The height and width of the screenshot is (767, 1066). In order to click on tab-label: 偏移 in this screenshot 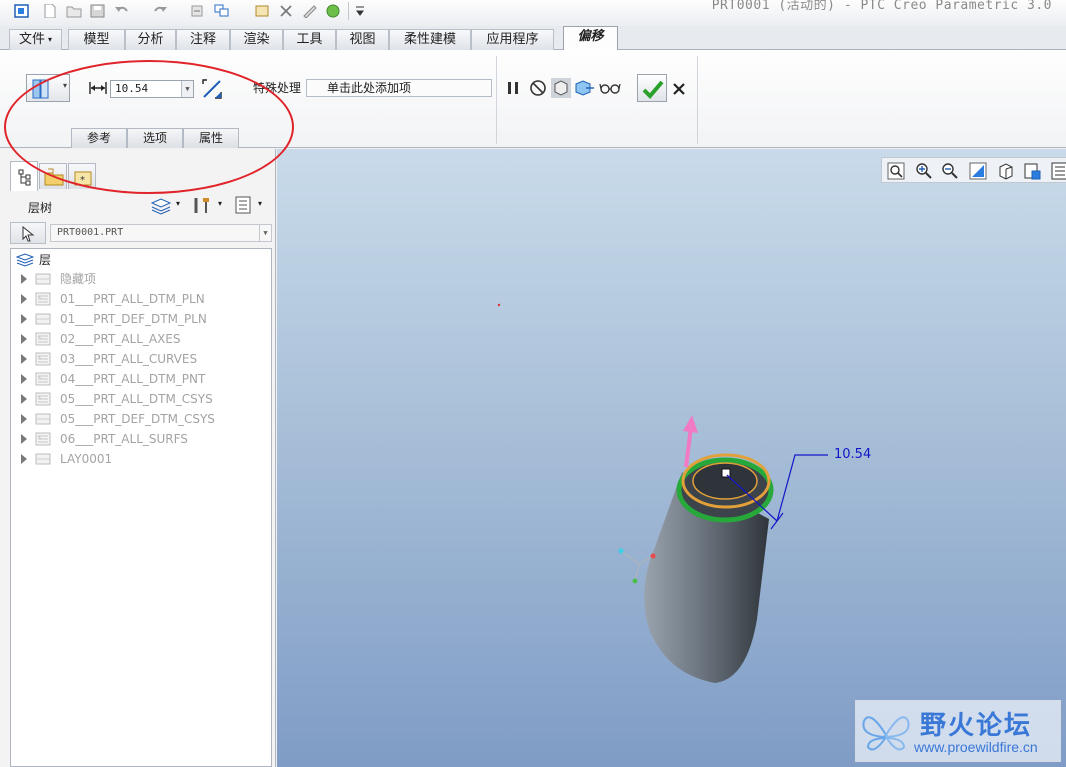, I will do `click(590, 36)`.